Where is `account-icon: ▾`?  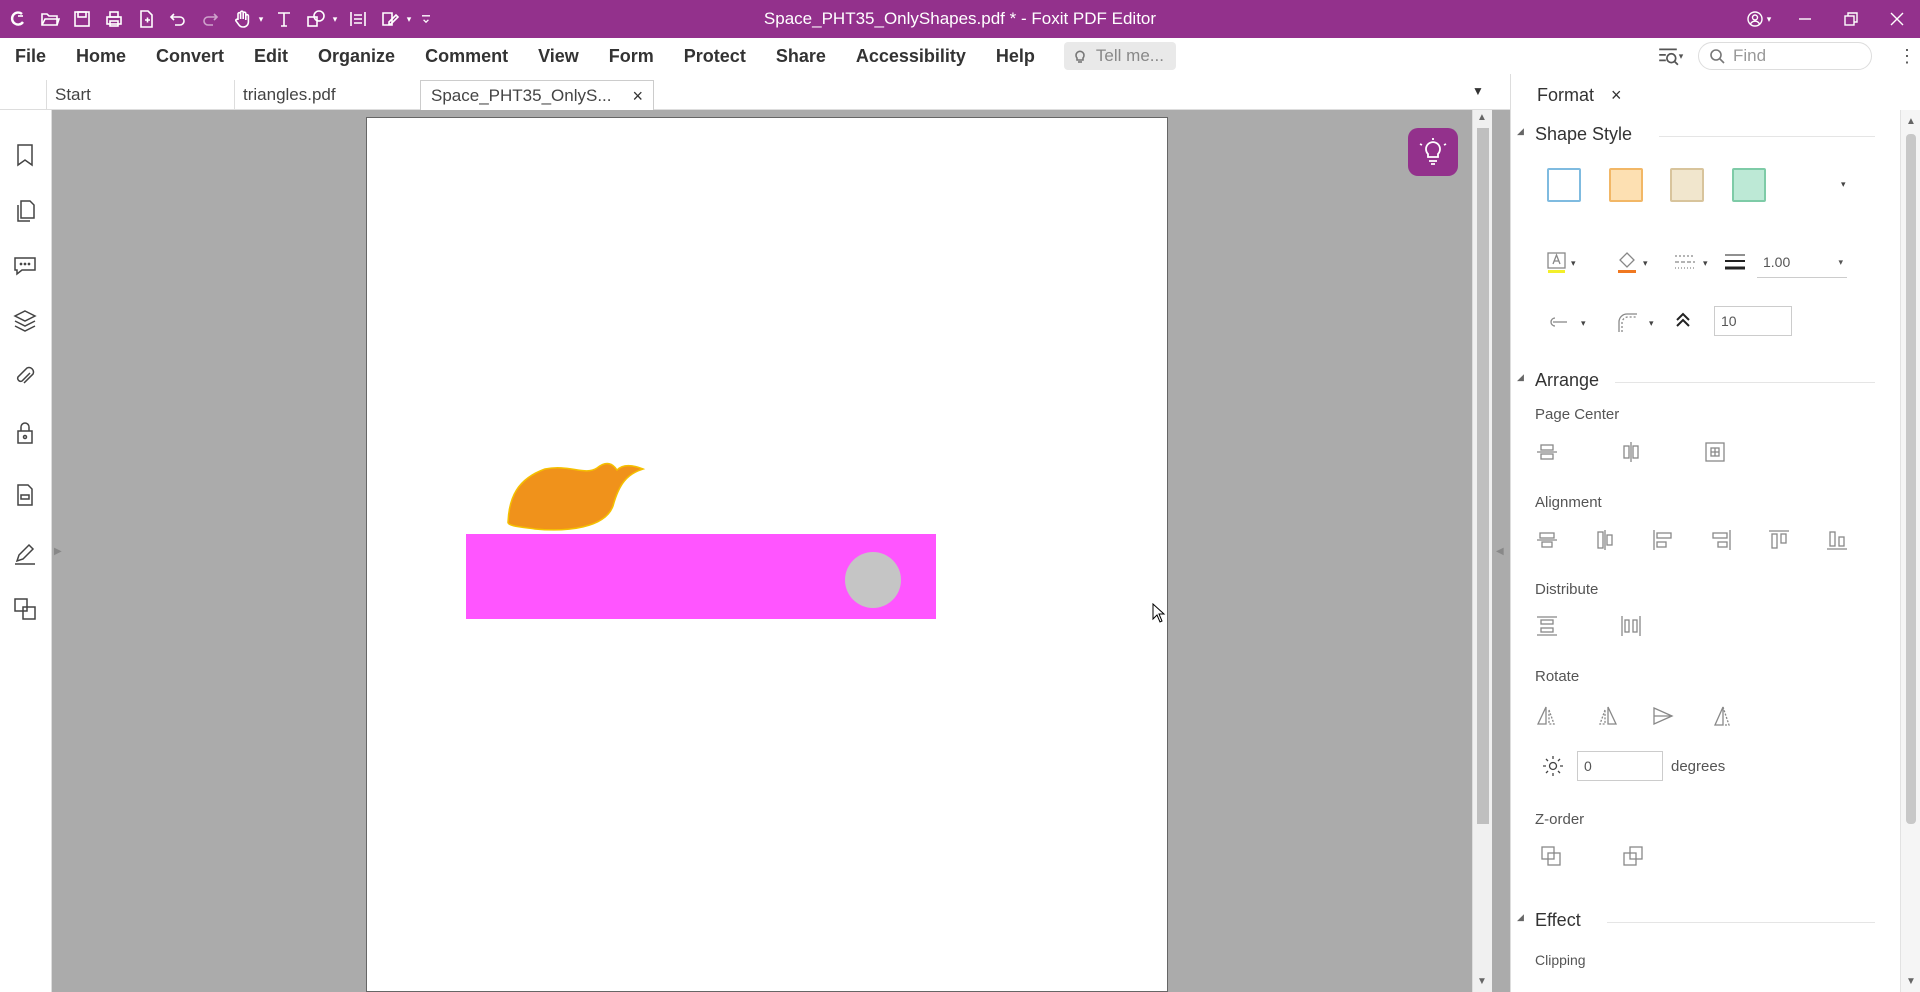 account-icon: ▾ is located at coordinates (1759, 19).